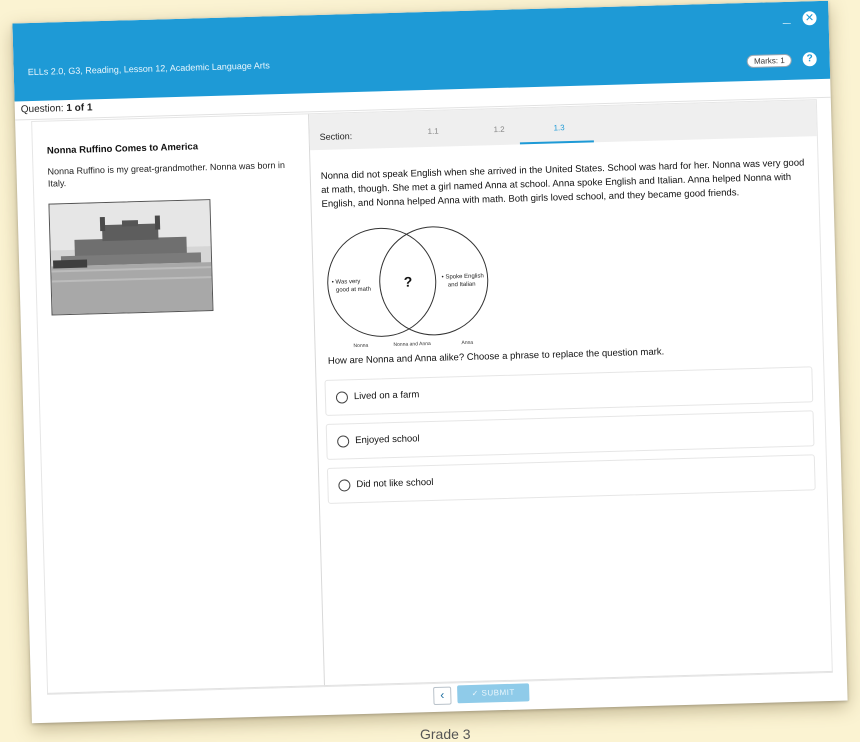  Describe the element at coordinates (769, 61) in the screenshot. I see `marks-badge: Marks: 1` at that location.